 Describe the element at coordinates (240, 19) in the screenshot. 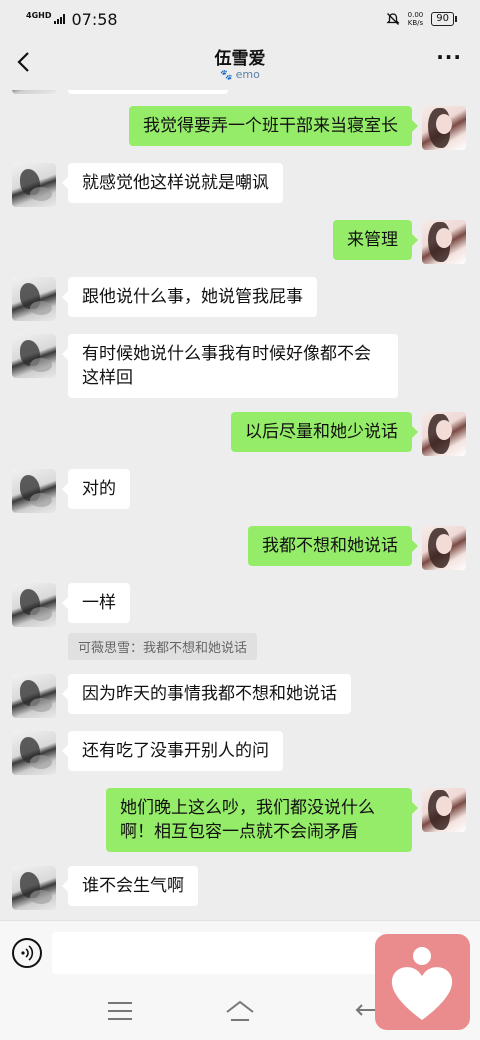

I see `status-bar: 4GHD 07:58 0.00 KB/s 90` at that location.